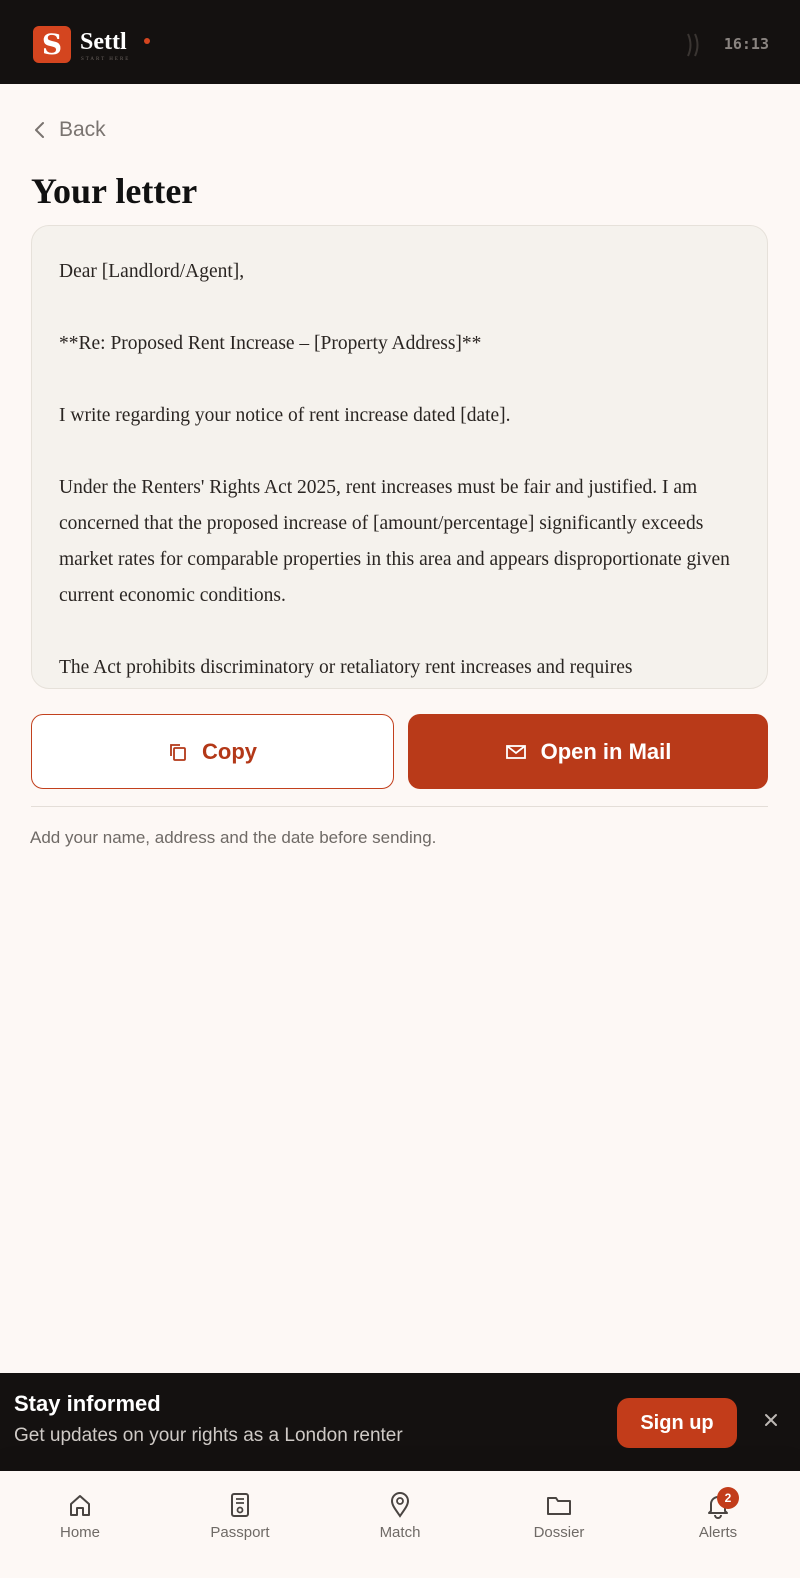 Image resolution: width=800 pixels, height=1578 pixels. What do you see at coordinates (178, 752) in the screenshot?
I see `copy-icon` at bounding box center [178, 752].